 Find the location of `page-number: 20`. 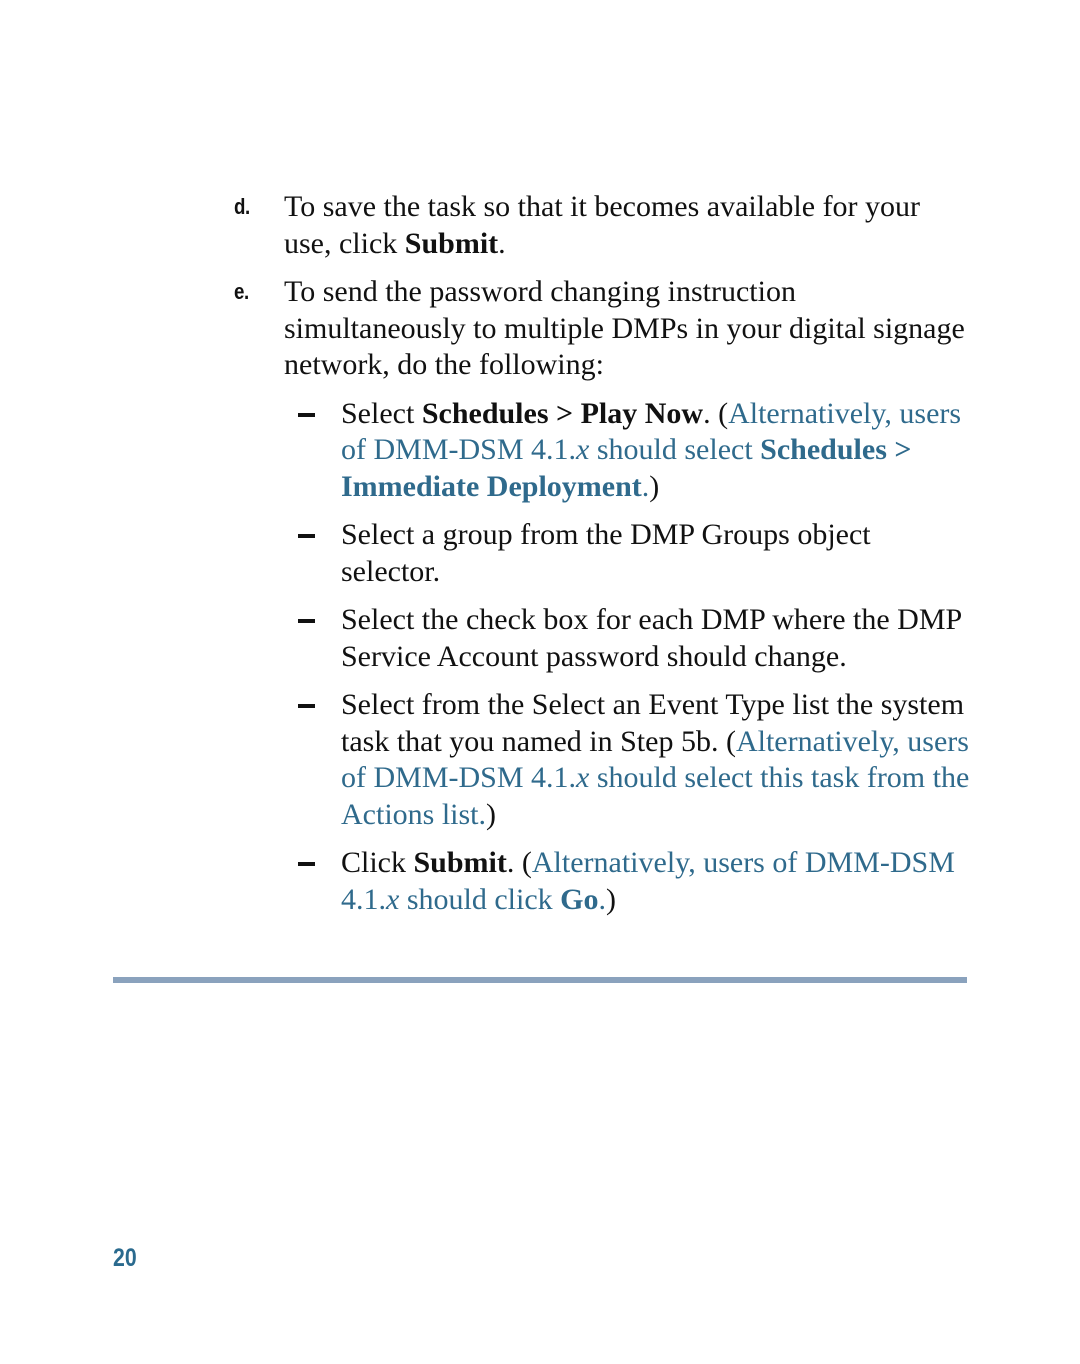

page-number: 20 is located at coordinates (125, 1258).